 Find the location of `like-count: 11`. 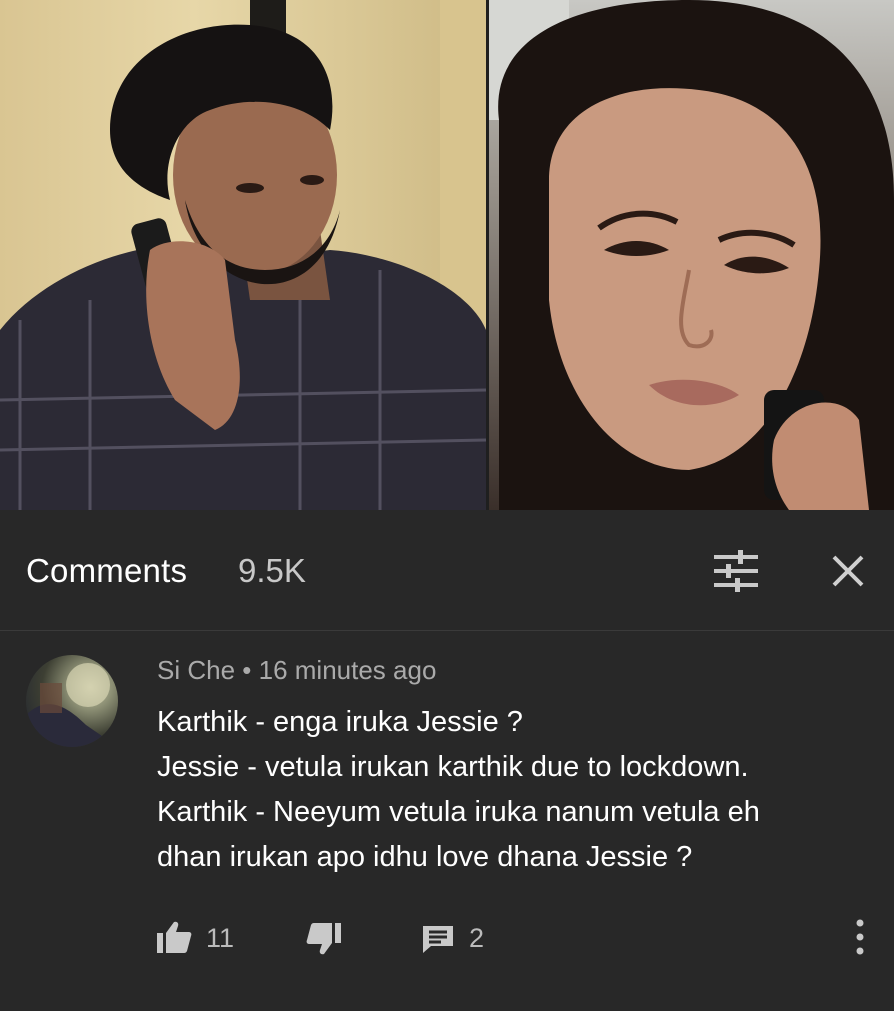

like-count: 11 is located at coordinates (220, 938).